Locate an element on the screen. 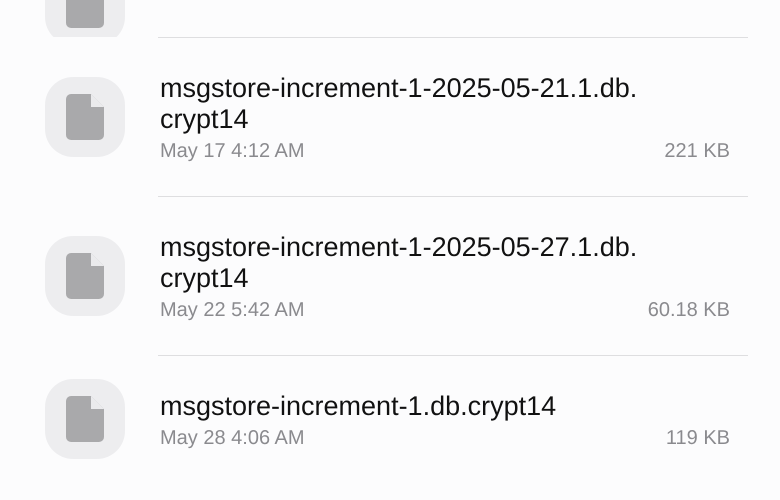 The width and height of the screenshot is (780, 500). file-date: May 22 5:42 AM is located at coordinates (232, 310).